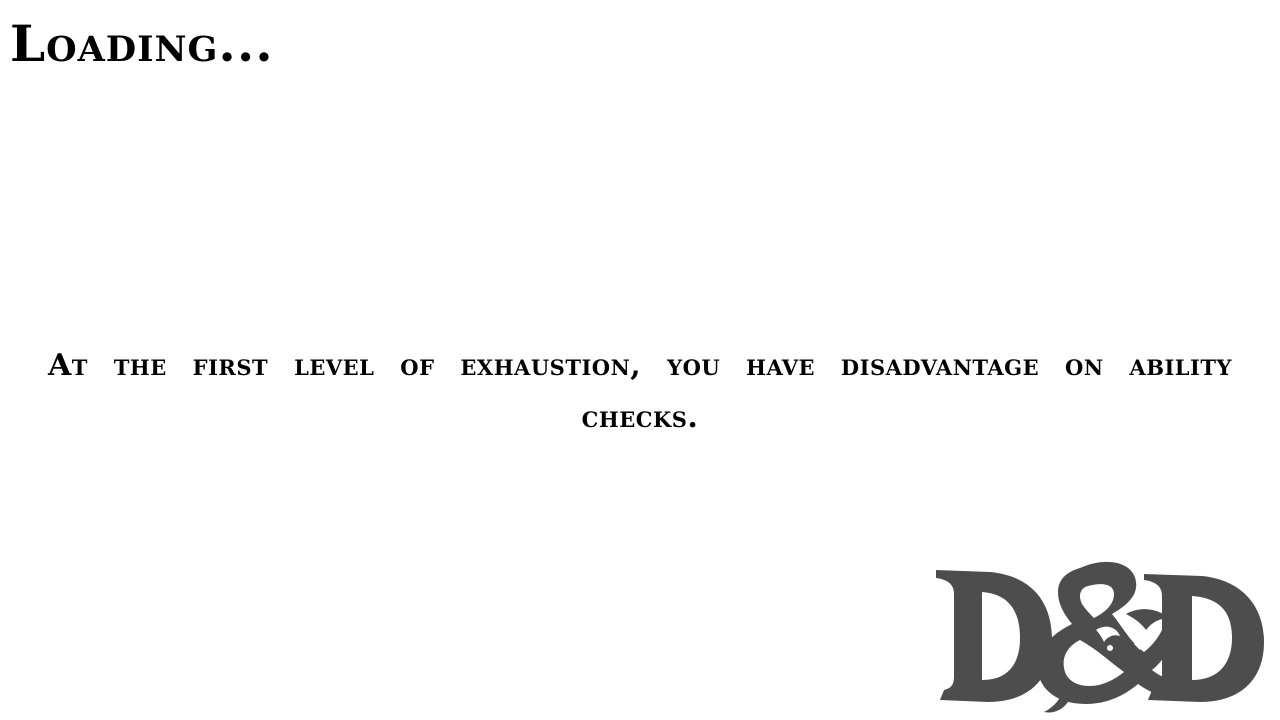 Image resolution: width=1280 pixels, height=720 pixels. What do you see at coordinates (1101, 633) in the screenshot?
I see `dnd-logo-icon` at bounding box center [1101, 633].